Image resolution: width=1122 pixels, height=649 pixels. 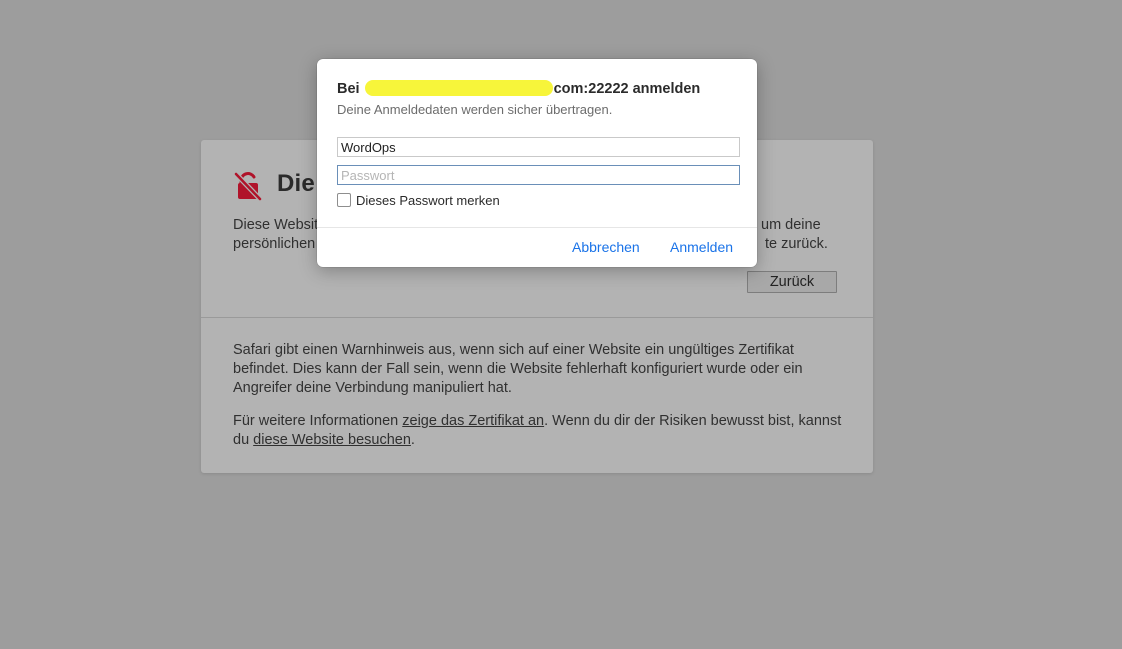 What do you see at coordinates (538, 175) in the screenshot?
I see `password-field` at bounding box center [538, 175].